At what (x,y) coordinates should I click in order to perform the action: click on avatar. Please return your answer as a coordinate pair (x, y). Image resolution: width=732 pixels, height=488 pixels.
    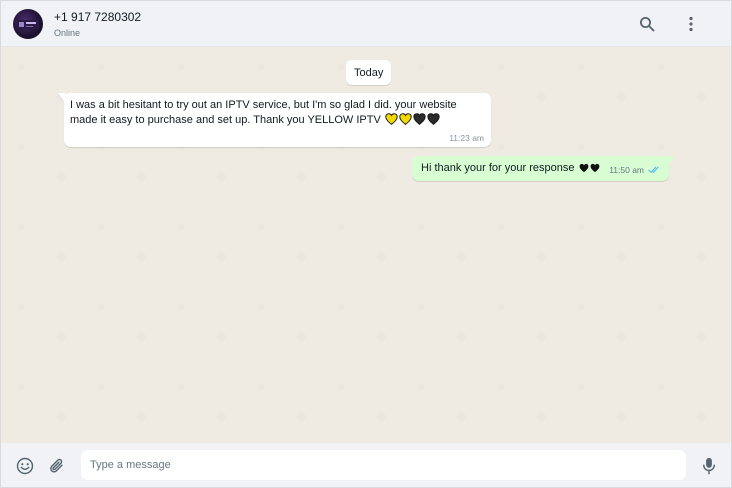
    Looking at the image, I should click on (28, 24).